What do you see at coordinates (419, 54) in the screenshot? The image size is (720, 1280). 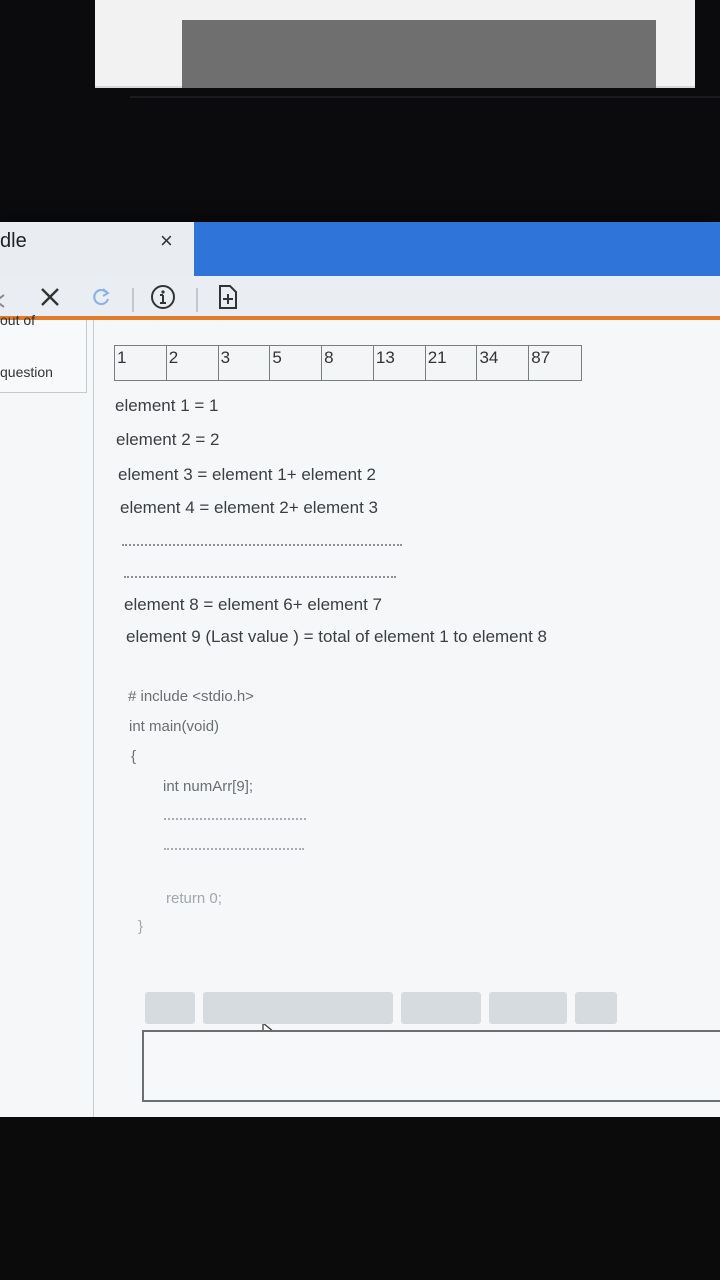 I see `blurred-text-strip` at bounding box center [419, 54].